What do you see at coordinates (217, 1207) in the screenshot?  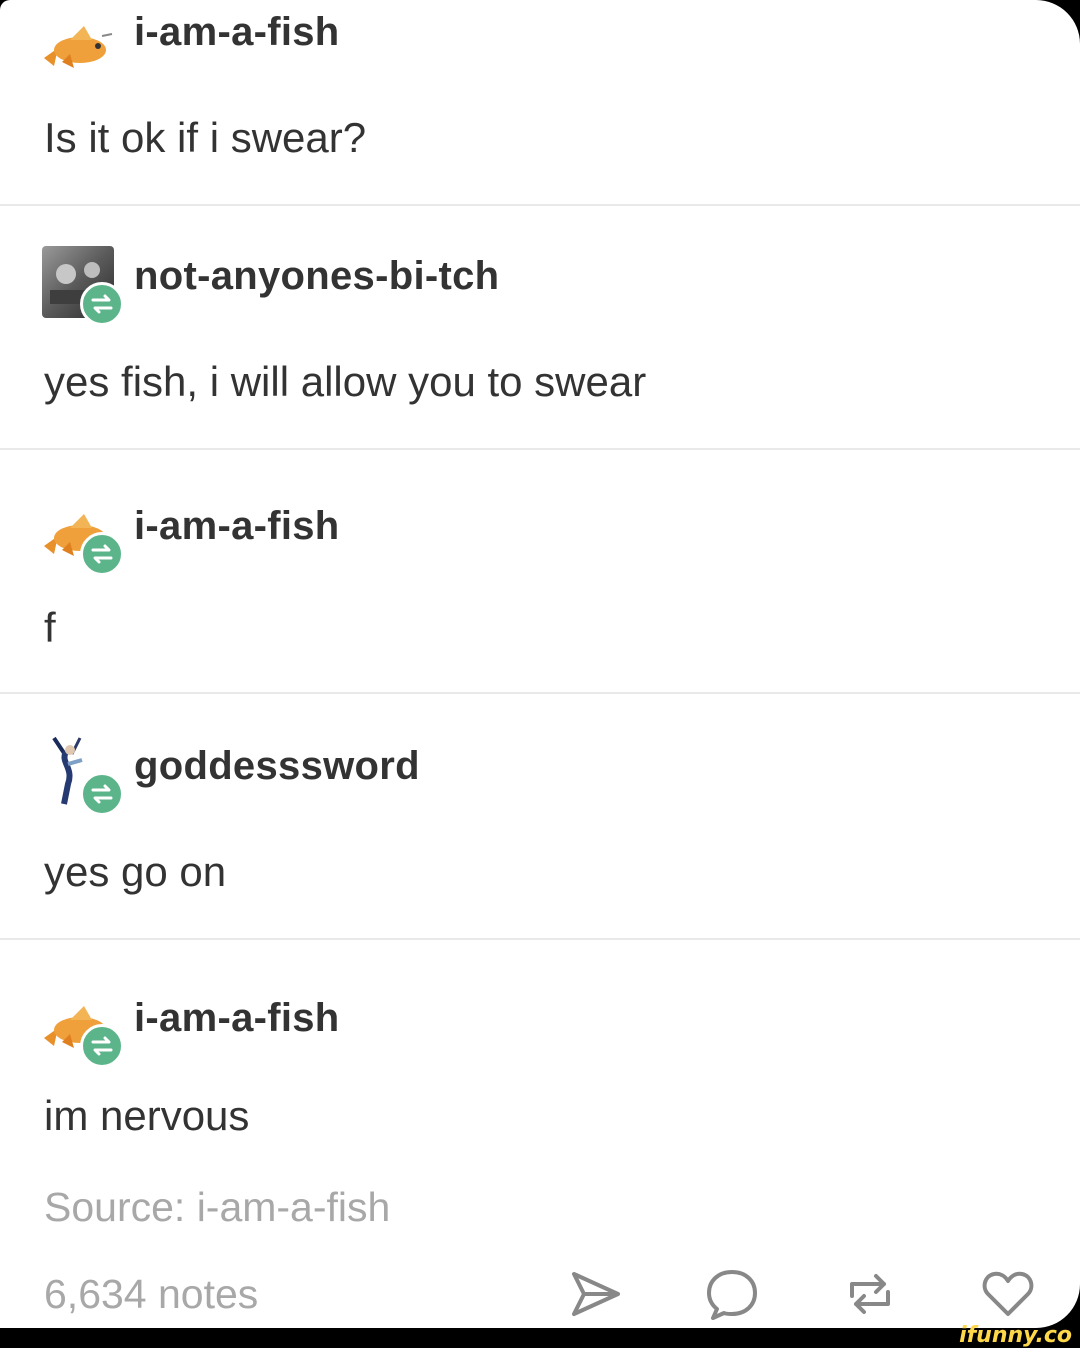 I see `source-link: Source: i-am-a-fish` at bounding box center [217, 1207].